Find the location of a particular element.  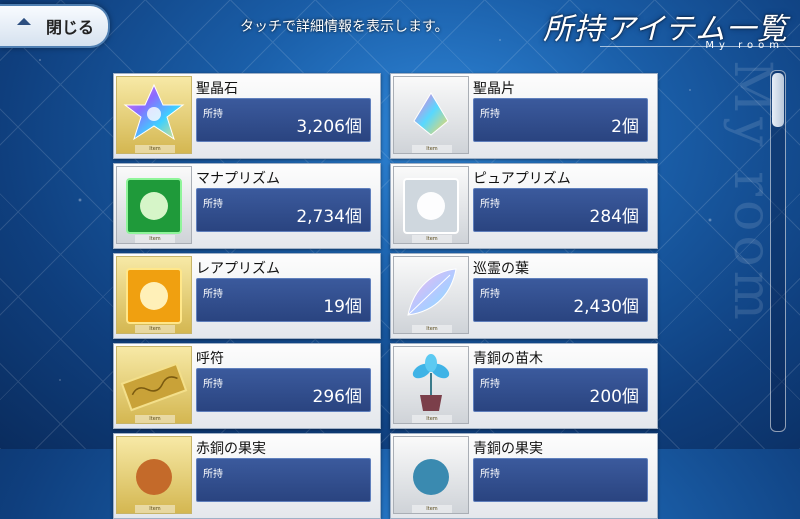

item-card-mana-prism: Item マナプリズム所持 2,734個 is located at coordinates (247, 206).